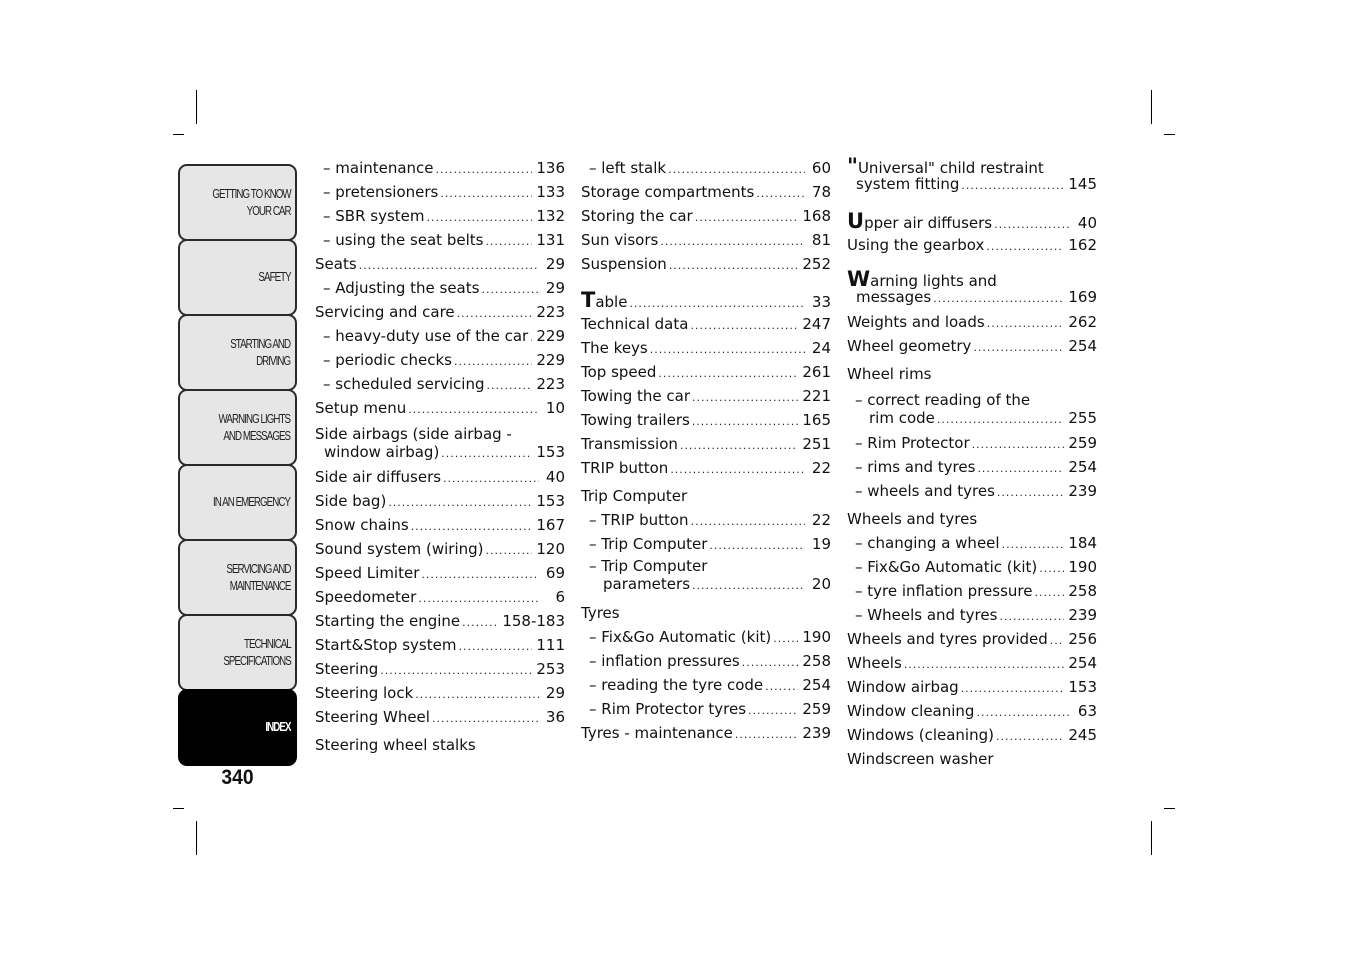  Describe the element at coordinates (972, 322) in the screenshot. I see `index-entry: Weights and loads 262` at that location.